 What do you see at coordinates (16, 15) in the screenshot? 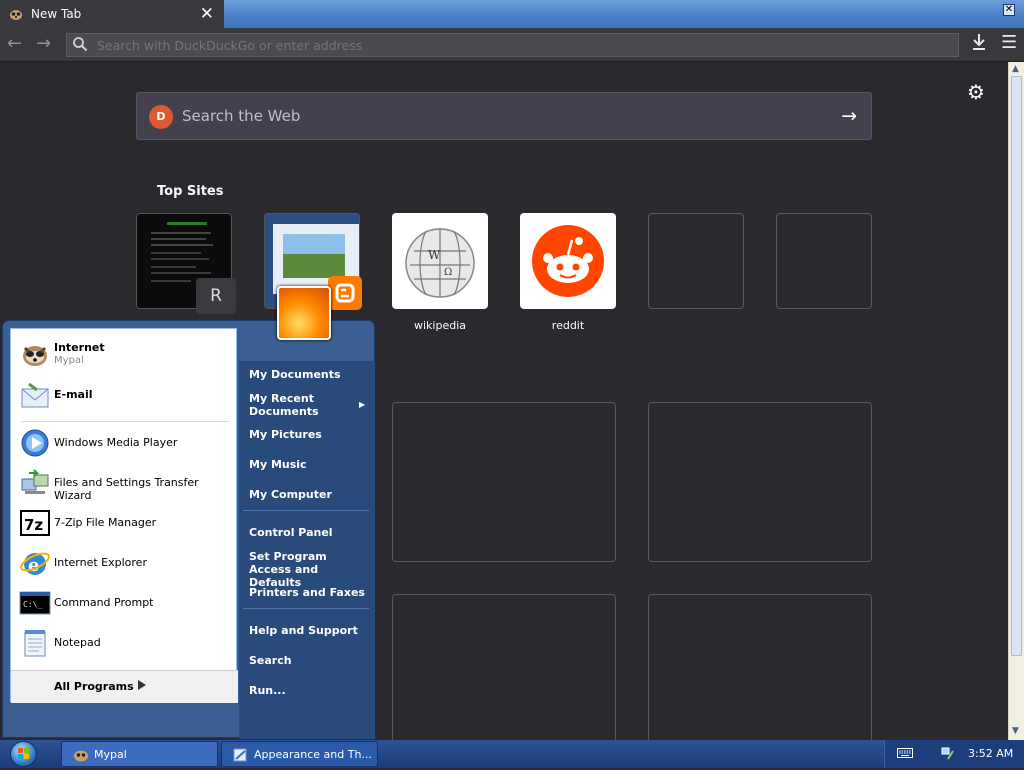
I see `mypal-tab-icon` at bounding box center [16, 15].